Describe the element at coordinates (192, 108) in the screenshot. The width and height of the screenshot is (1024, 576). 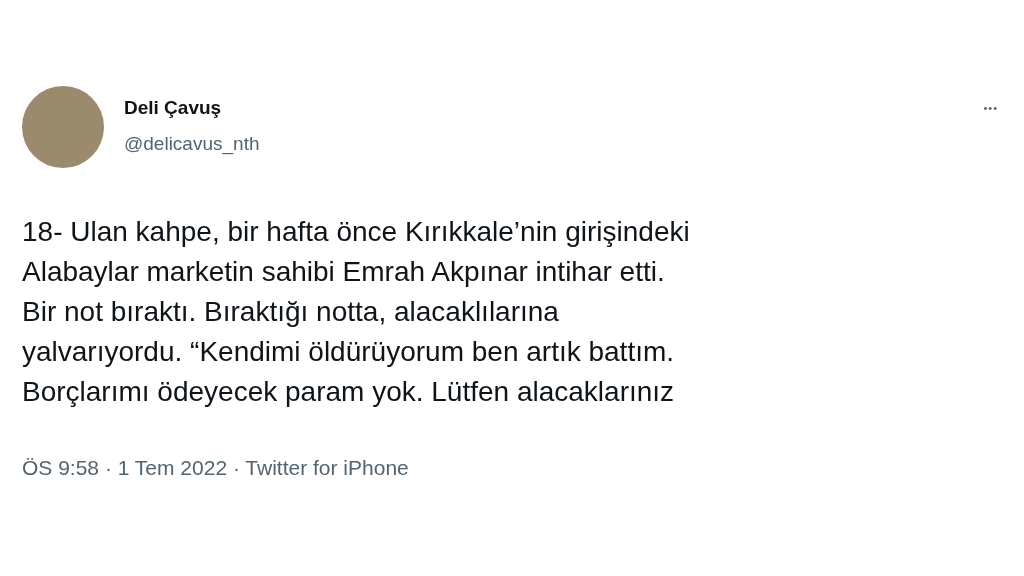
I see `author-name: Deli Çavuş` at that location.